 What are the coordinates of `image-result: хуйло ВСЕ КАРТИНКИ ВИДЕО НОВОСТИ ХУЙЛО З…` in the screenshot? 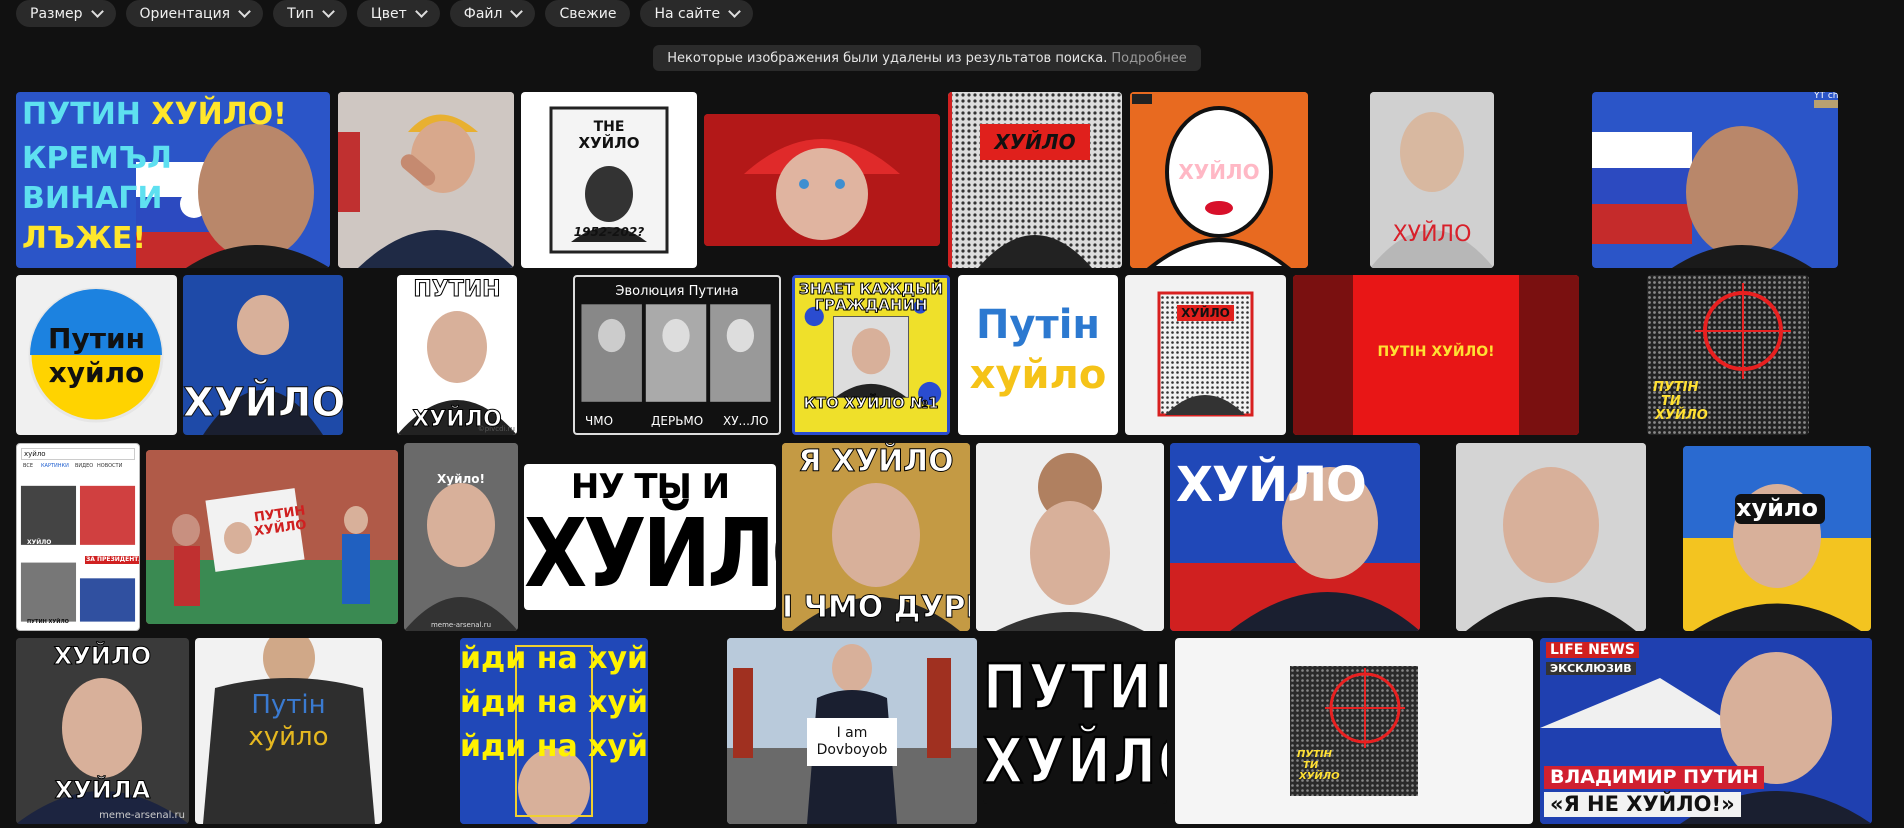 It's located at (78, 537).